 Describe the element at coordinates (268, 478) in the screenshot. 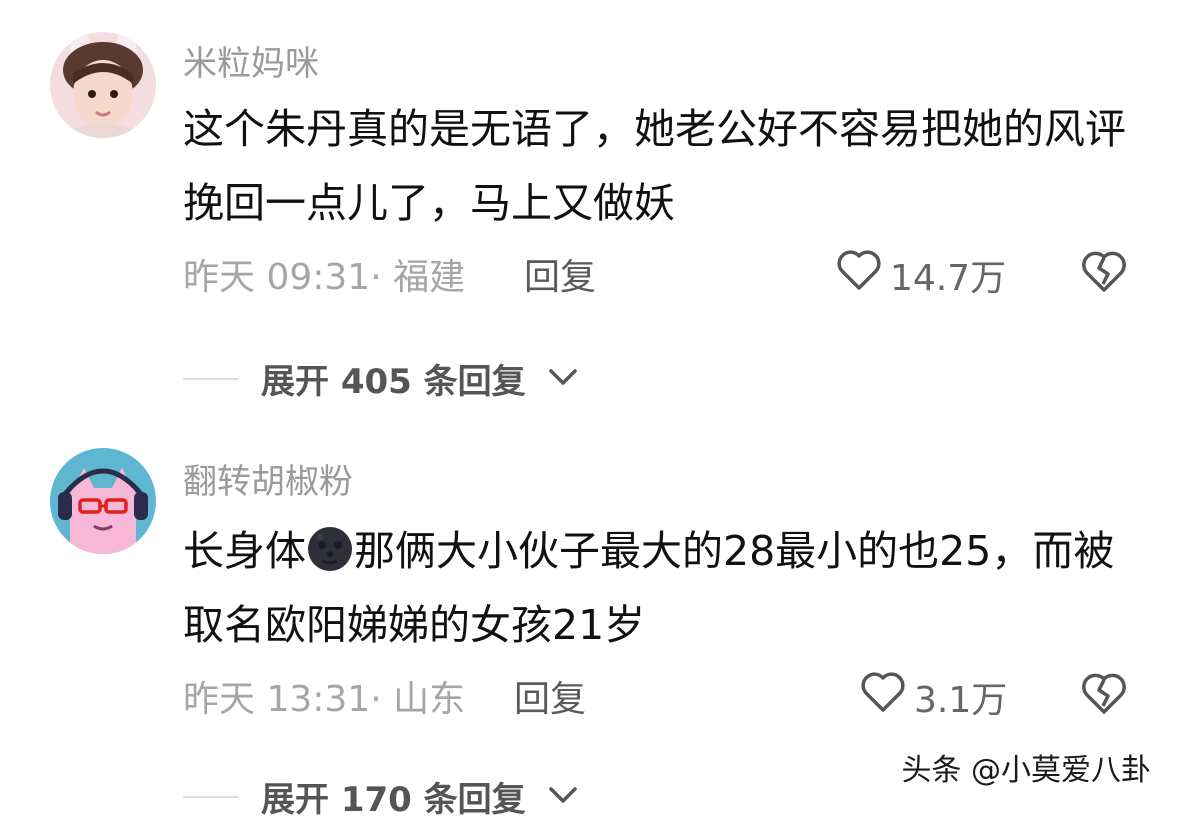

I see `username: 翻转胡椒粉` at that location.